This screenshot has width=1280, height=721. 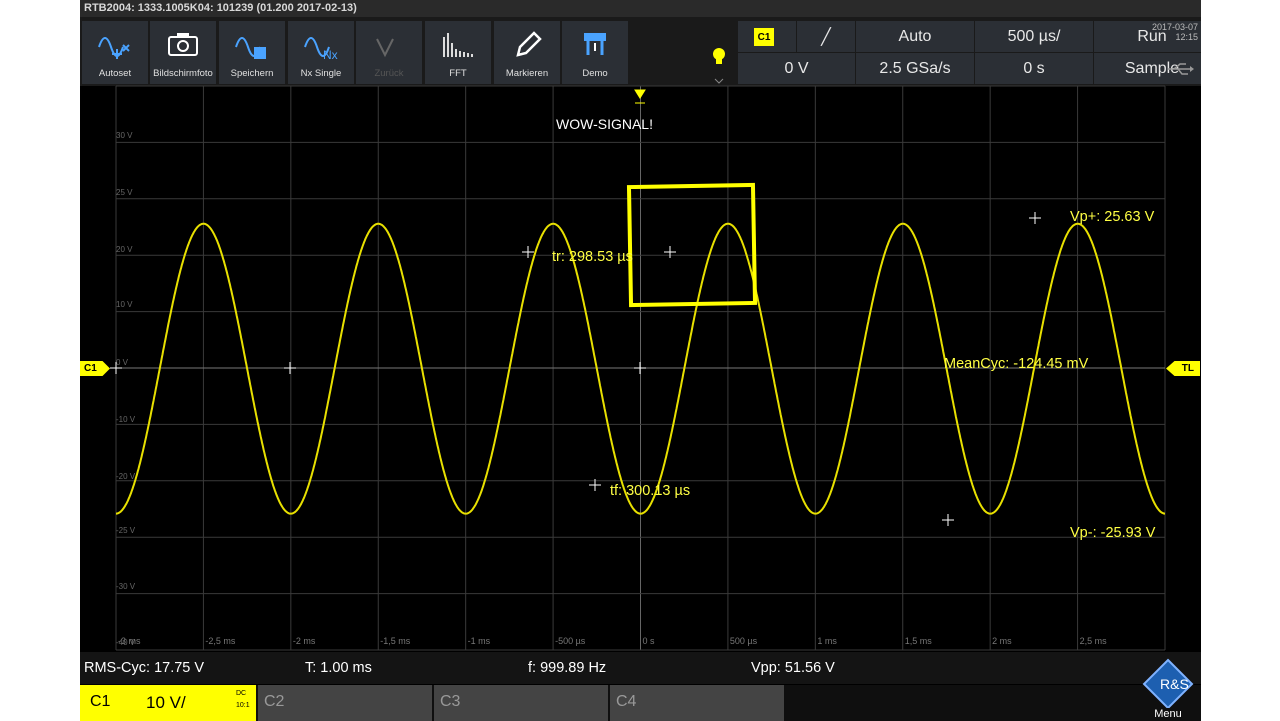 What do you see at coordinates (479, 641) in the screenshot?
I see `x-axis-tick-label: -1 ms` at bounding box center [479, 641].